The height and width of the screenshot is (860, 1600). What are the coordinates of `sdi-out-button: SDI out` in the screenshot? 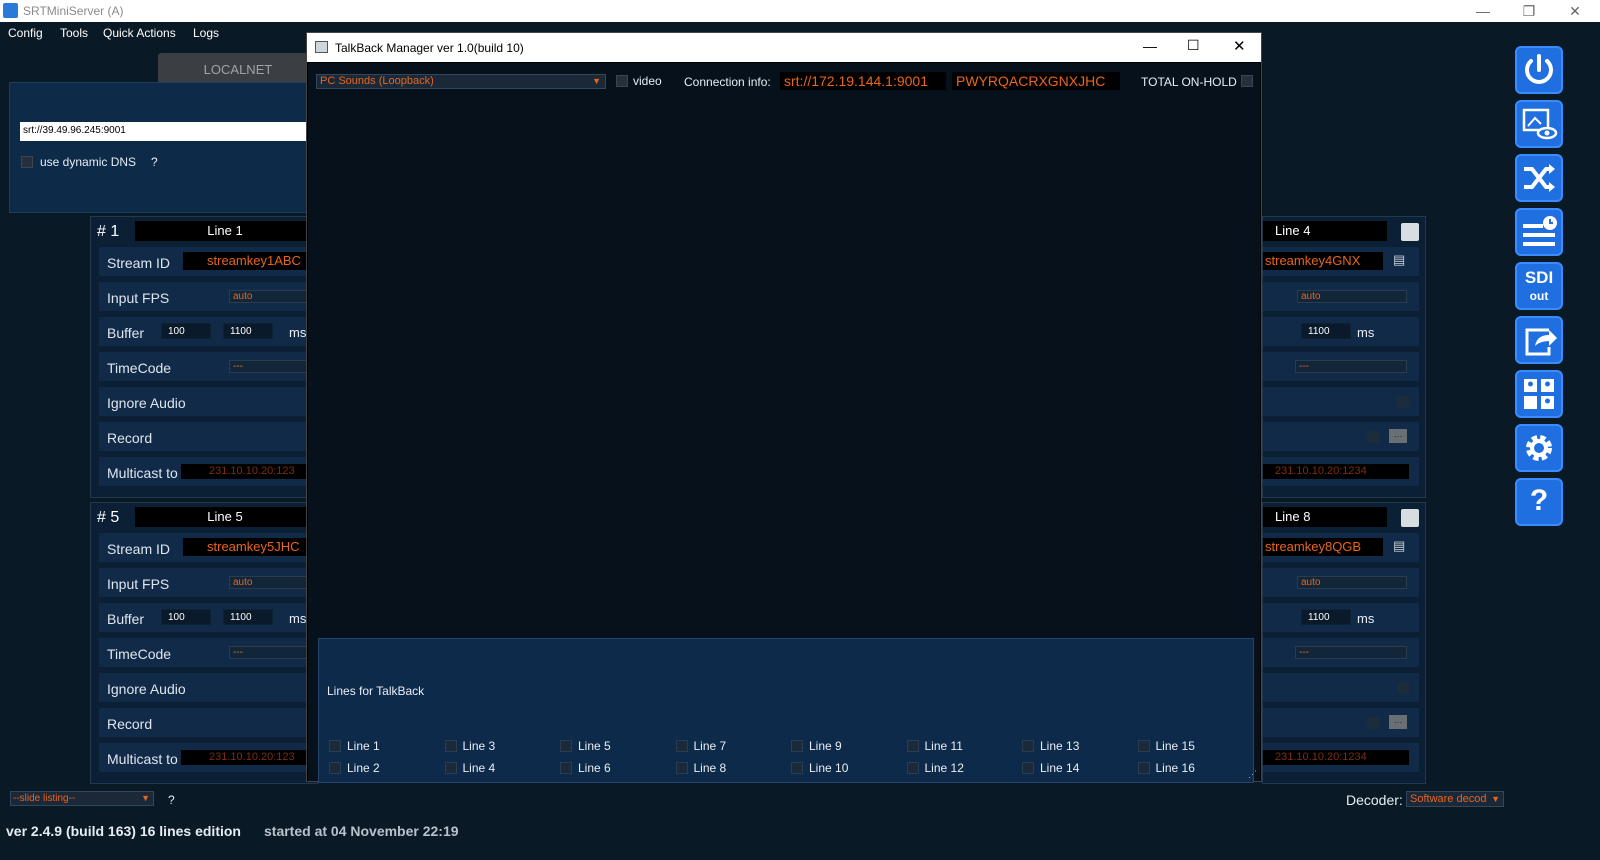 It's located at (1539, 286).